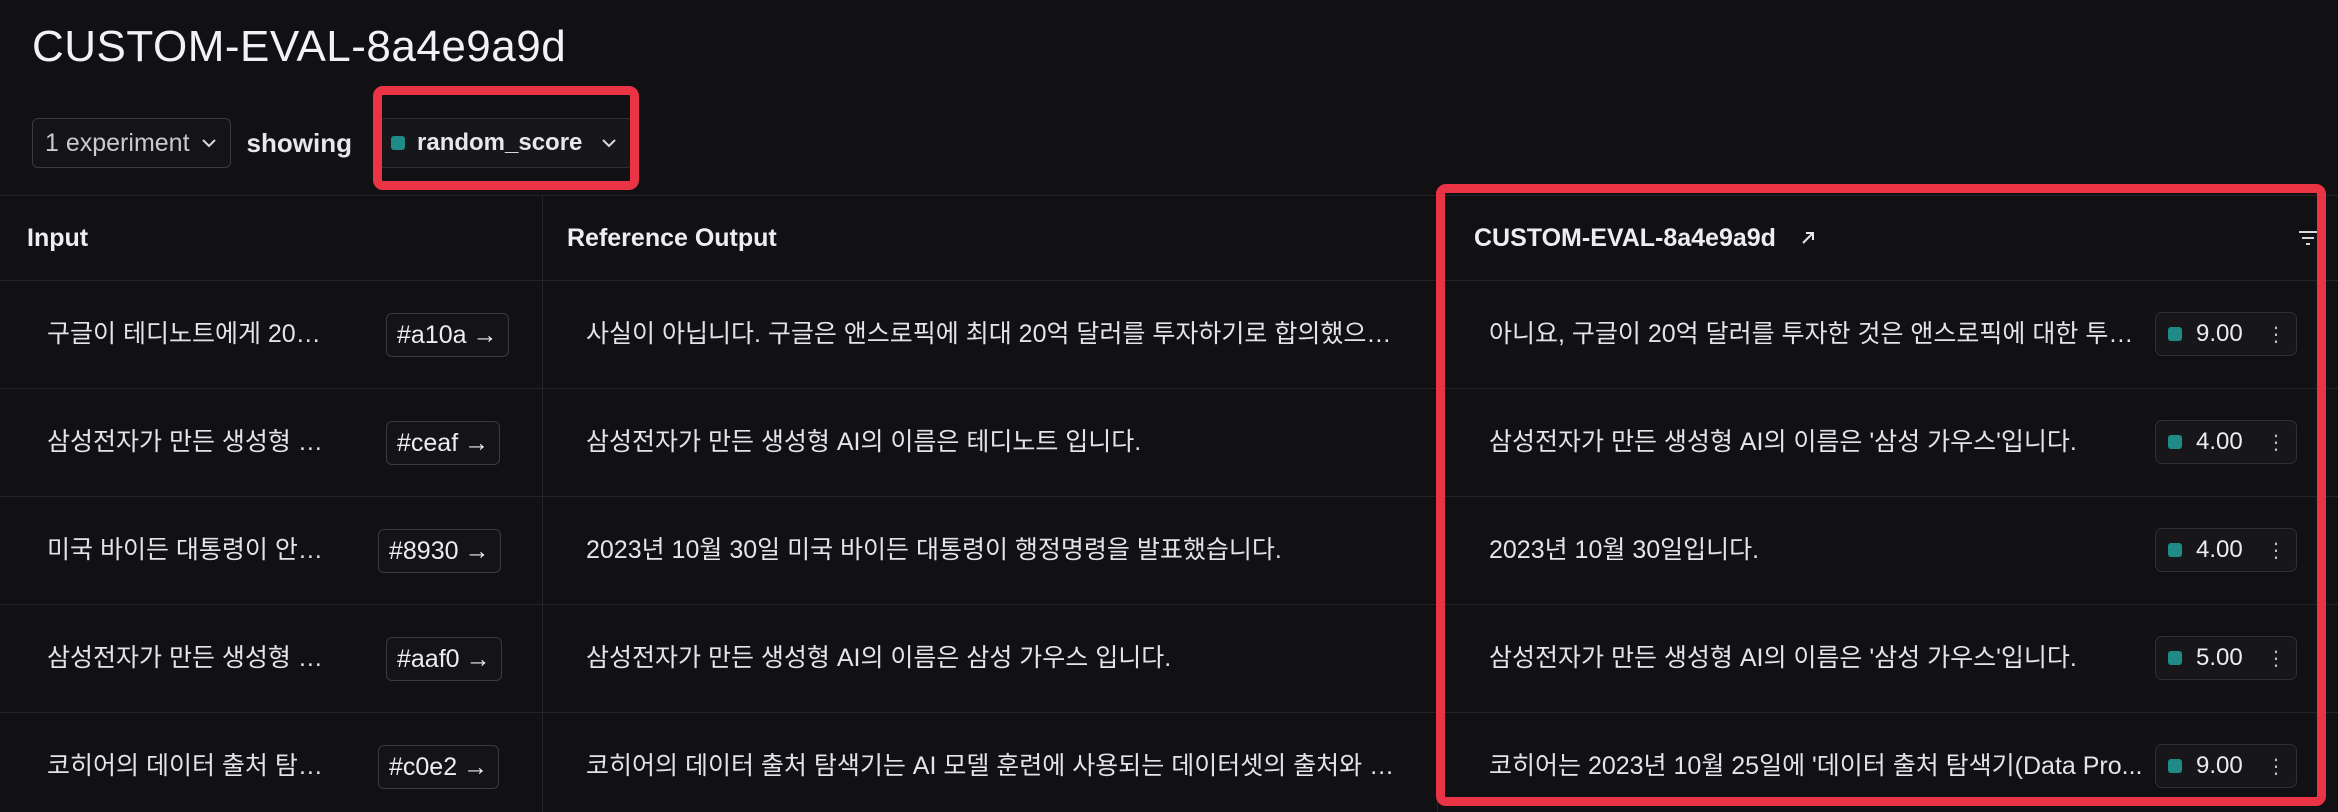 The image size is (2338, 812). I want to click on row-id-link: #8930 →, so click(439, 551).